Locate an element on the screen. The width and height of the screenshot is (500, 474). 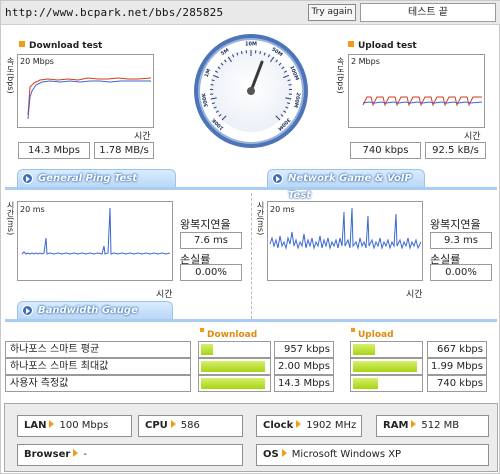
upload-kbps-value: 740 kbps is located at coordinates (385, 150).